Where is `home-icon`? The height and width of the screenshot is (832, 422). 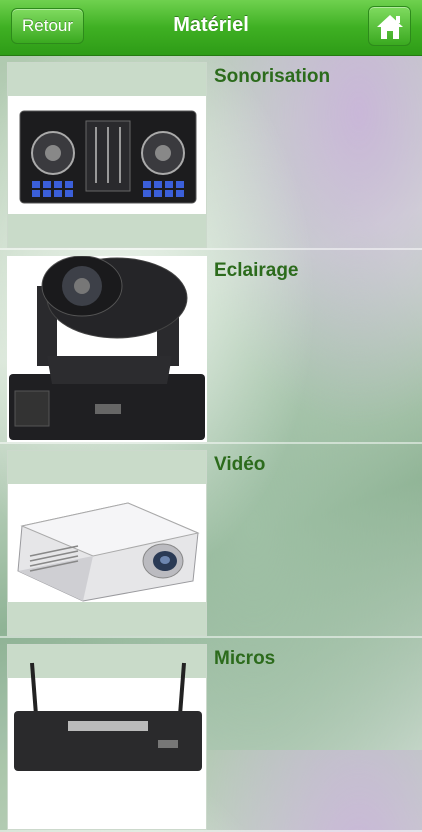
home-icon is located at coordinates (390, 27).